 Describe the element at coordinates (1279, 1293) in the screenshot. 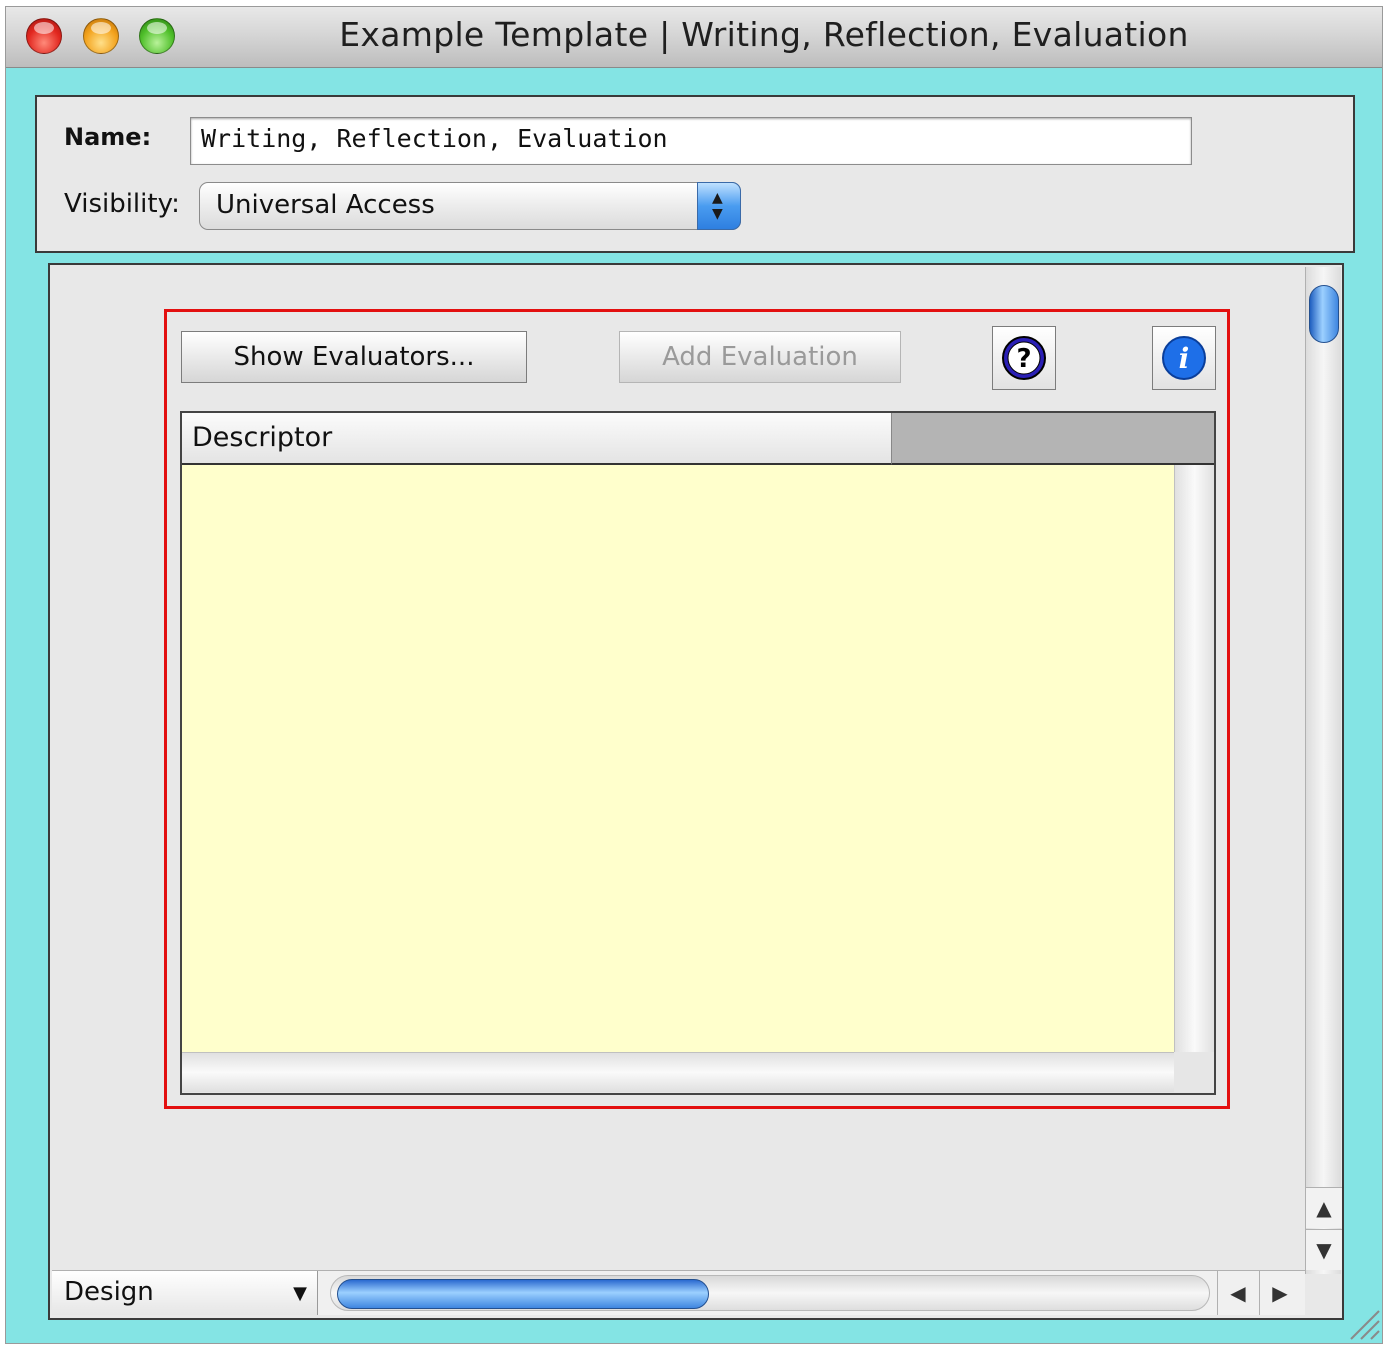

I see `scroll-right-arrow-icon: ▶` at that location.